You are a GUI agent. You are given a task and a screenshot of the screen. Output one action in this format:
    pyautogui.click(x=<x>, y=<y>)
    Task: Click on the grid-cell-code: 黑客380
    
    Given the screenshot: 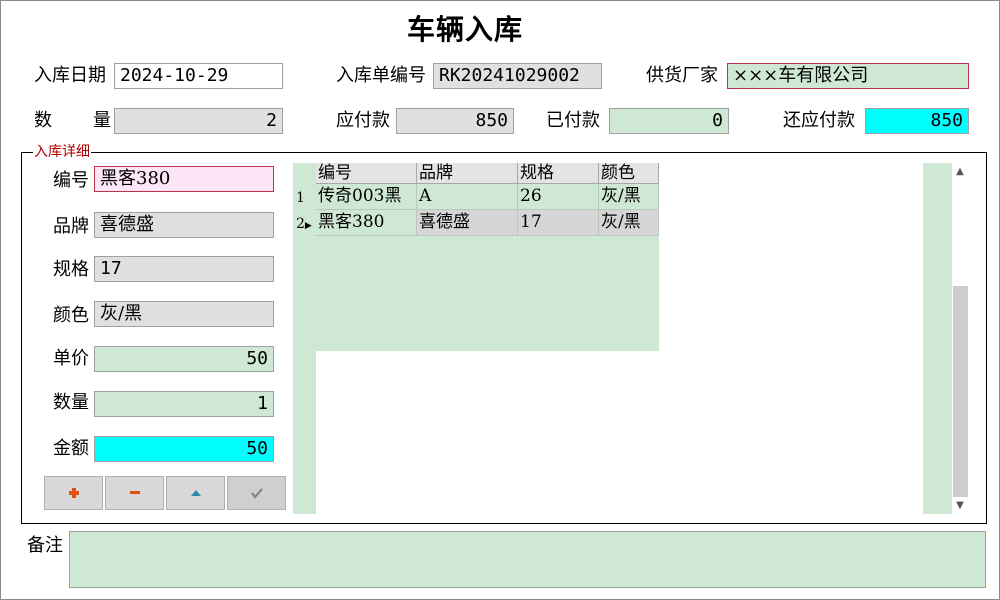 What is the action you would take?
    pyautogui.click(x=366, y=223)
    